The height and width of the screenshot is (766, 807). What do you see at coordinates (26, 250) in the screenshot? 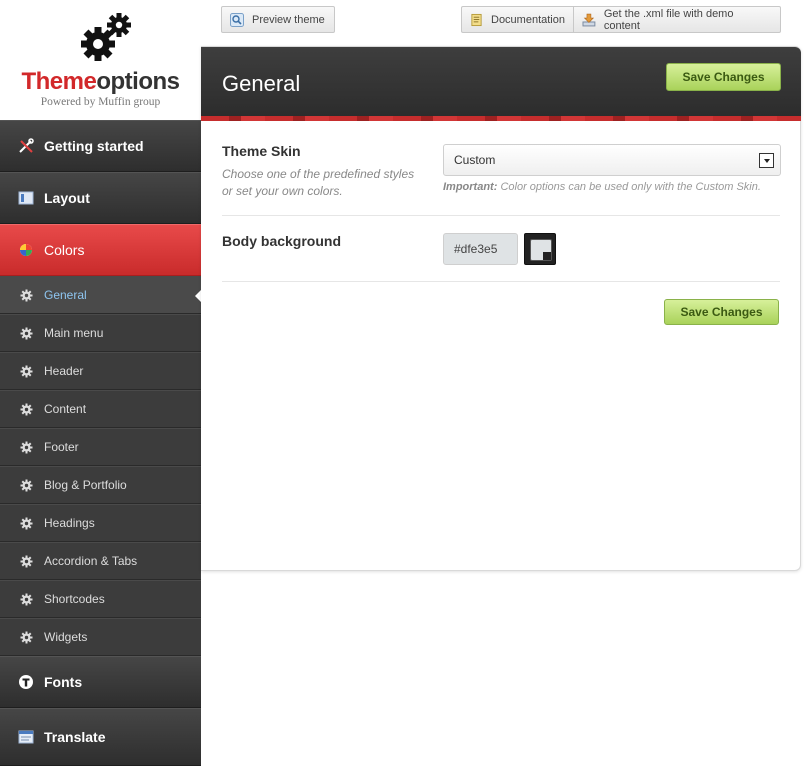
I see `color-wheel-icon` at bounding box center [26, 250].